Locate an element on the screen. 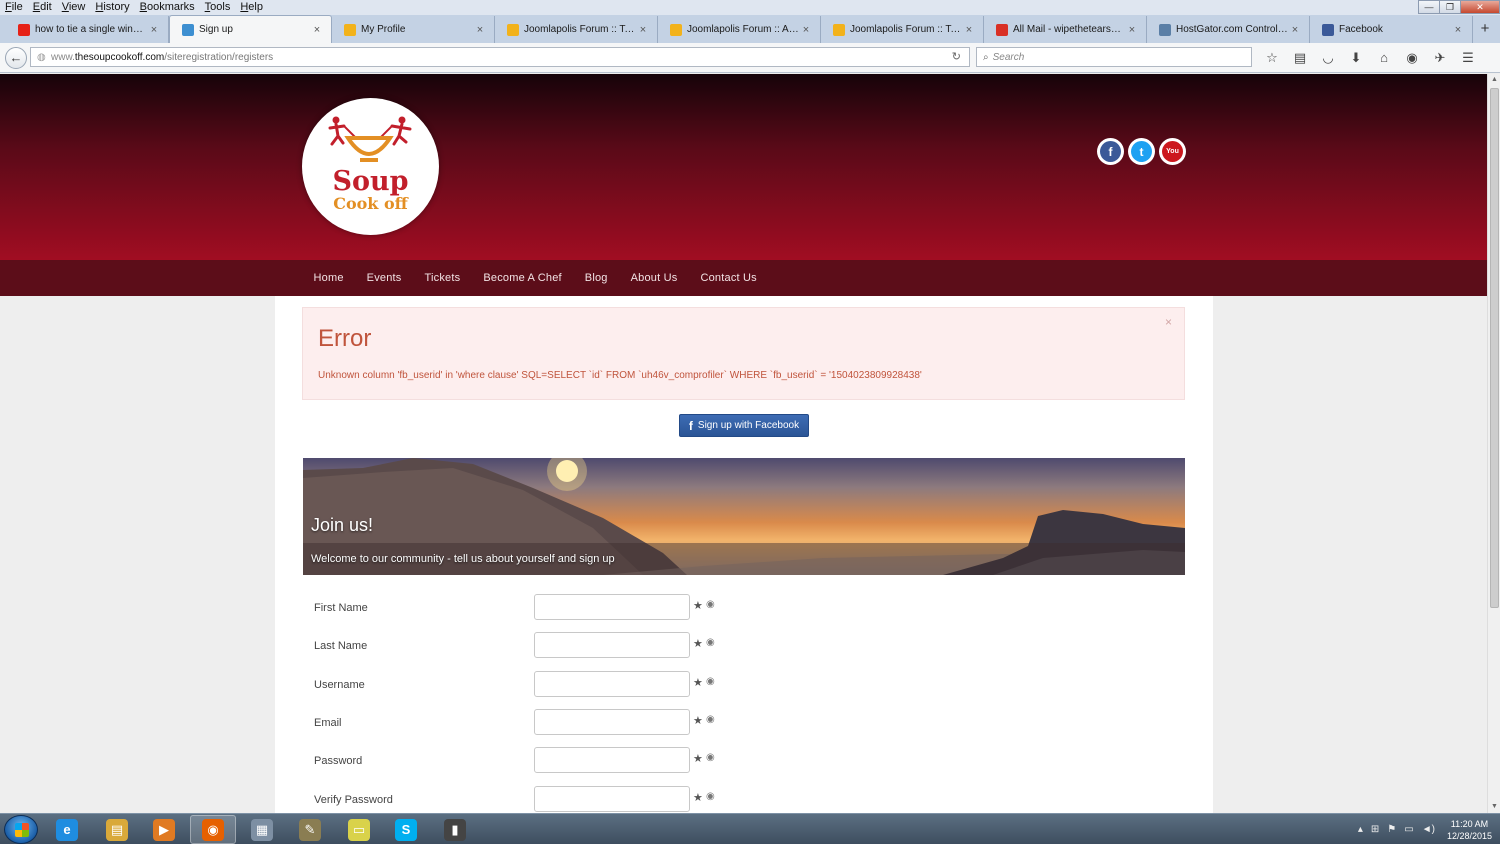 The height and width of the screenshot is (844, 1500). tab-4: Joomlapolis Forum :: Adv... × is located at coordinates (739, 29).